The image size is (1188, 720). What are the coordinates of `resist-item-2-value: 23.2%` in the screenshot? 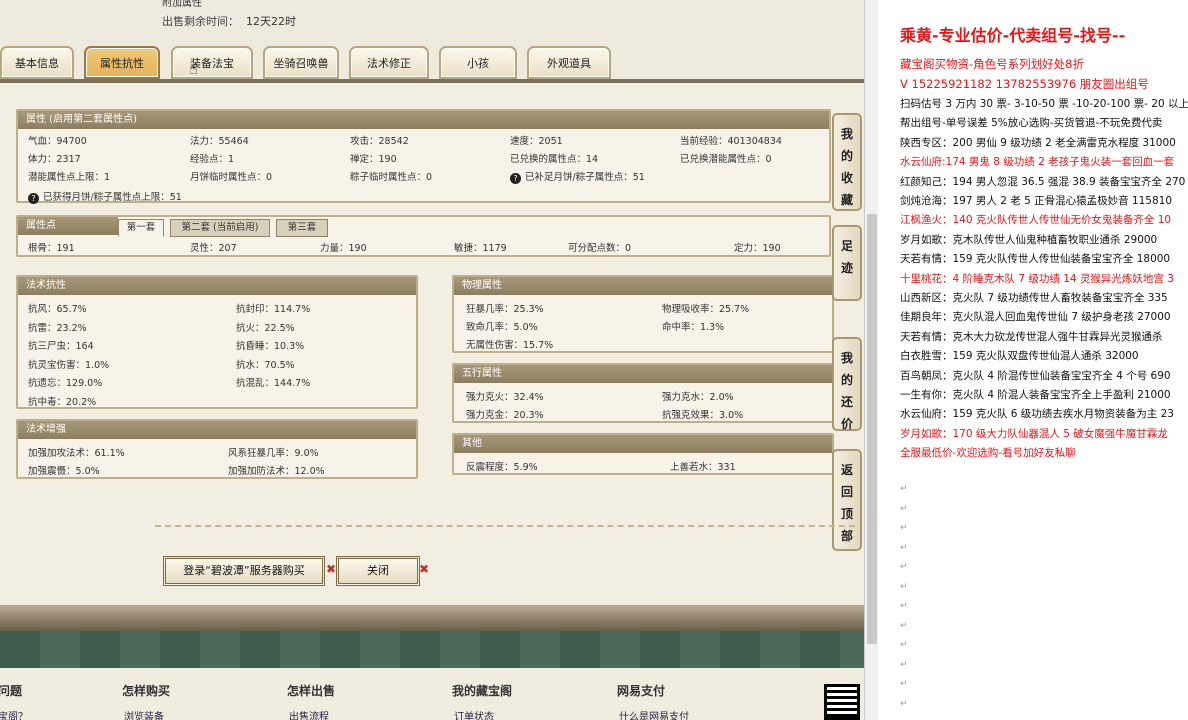 It's located at (71, 328).